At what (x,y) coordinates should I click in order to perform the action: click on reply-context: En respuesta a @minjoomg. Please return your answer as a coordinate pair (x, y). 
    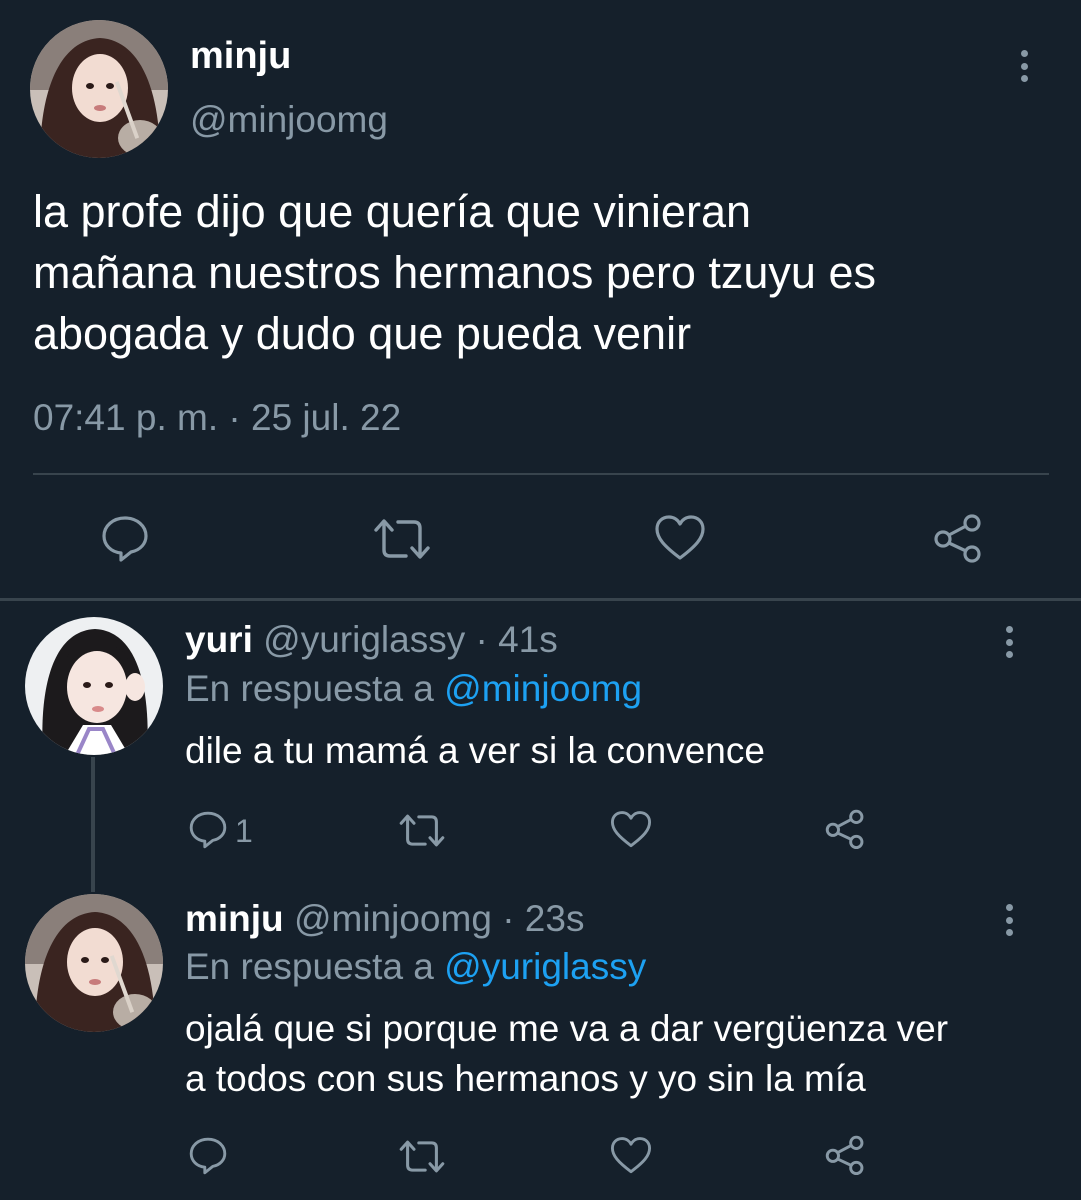
    Looking at the image, I should click on (413, 689).